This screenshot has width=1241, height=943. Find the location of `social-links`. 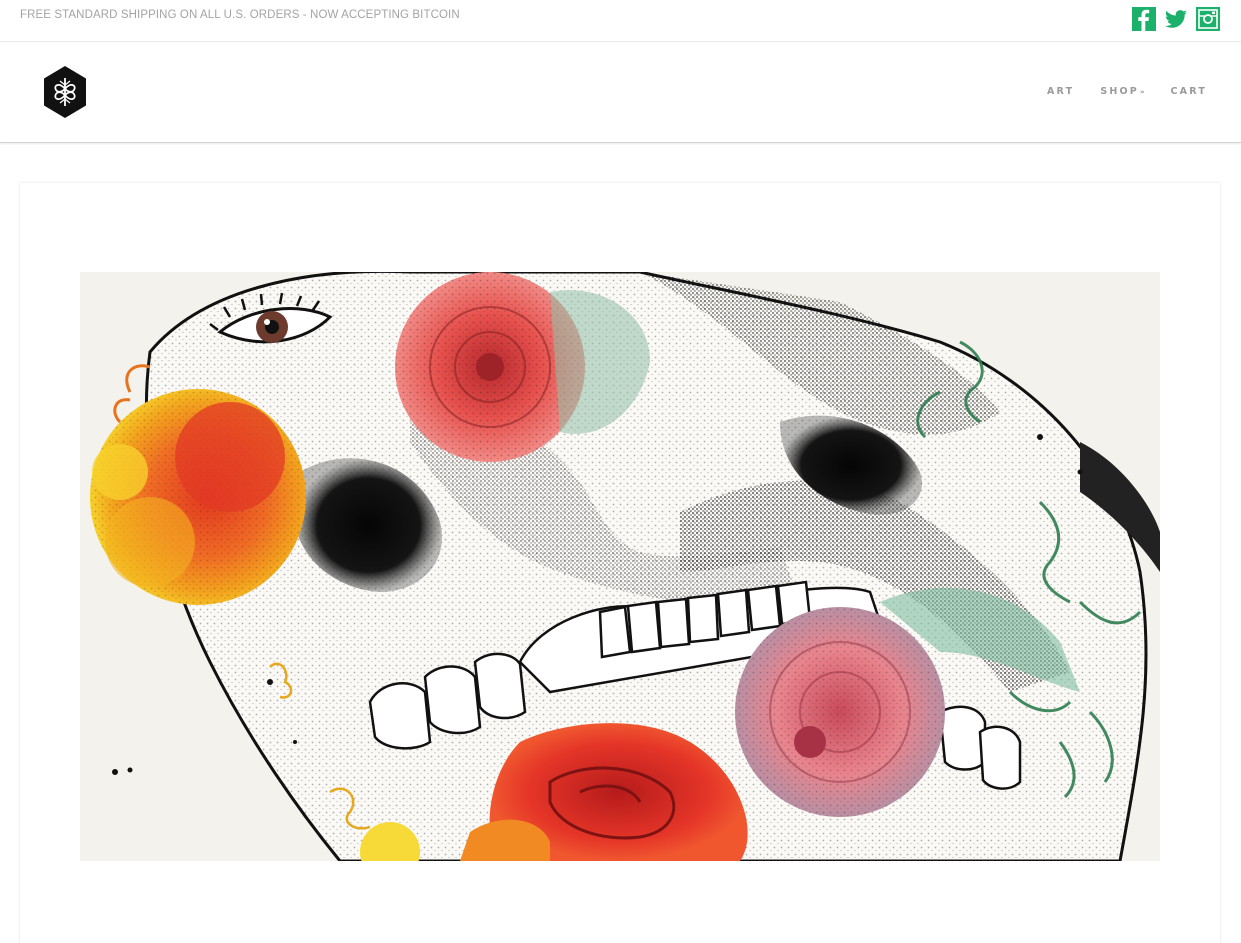

social-links is located at coordinates (1176, 19).